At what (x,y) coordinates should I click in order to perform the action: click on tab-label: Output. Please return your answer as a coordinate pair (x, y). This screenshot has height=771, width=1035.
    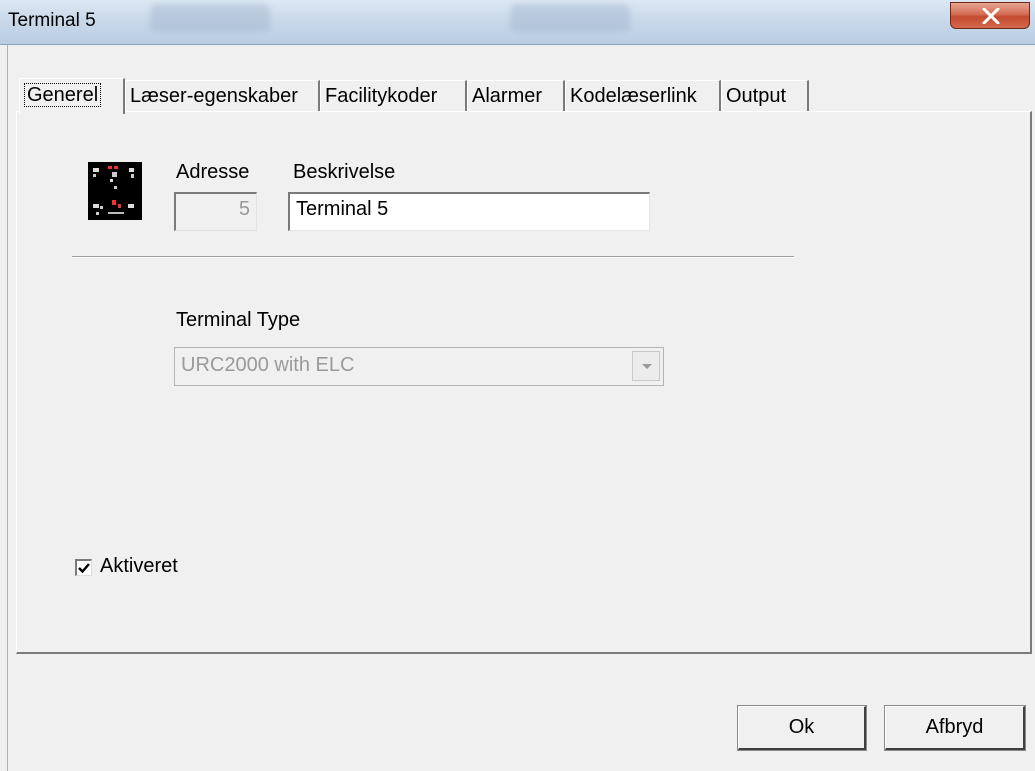
    Looking at the image, I should click on (756, 96).